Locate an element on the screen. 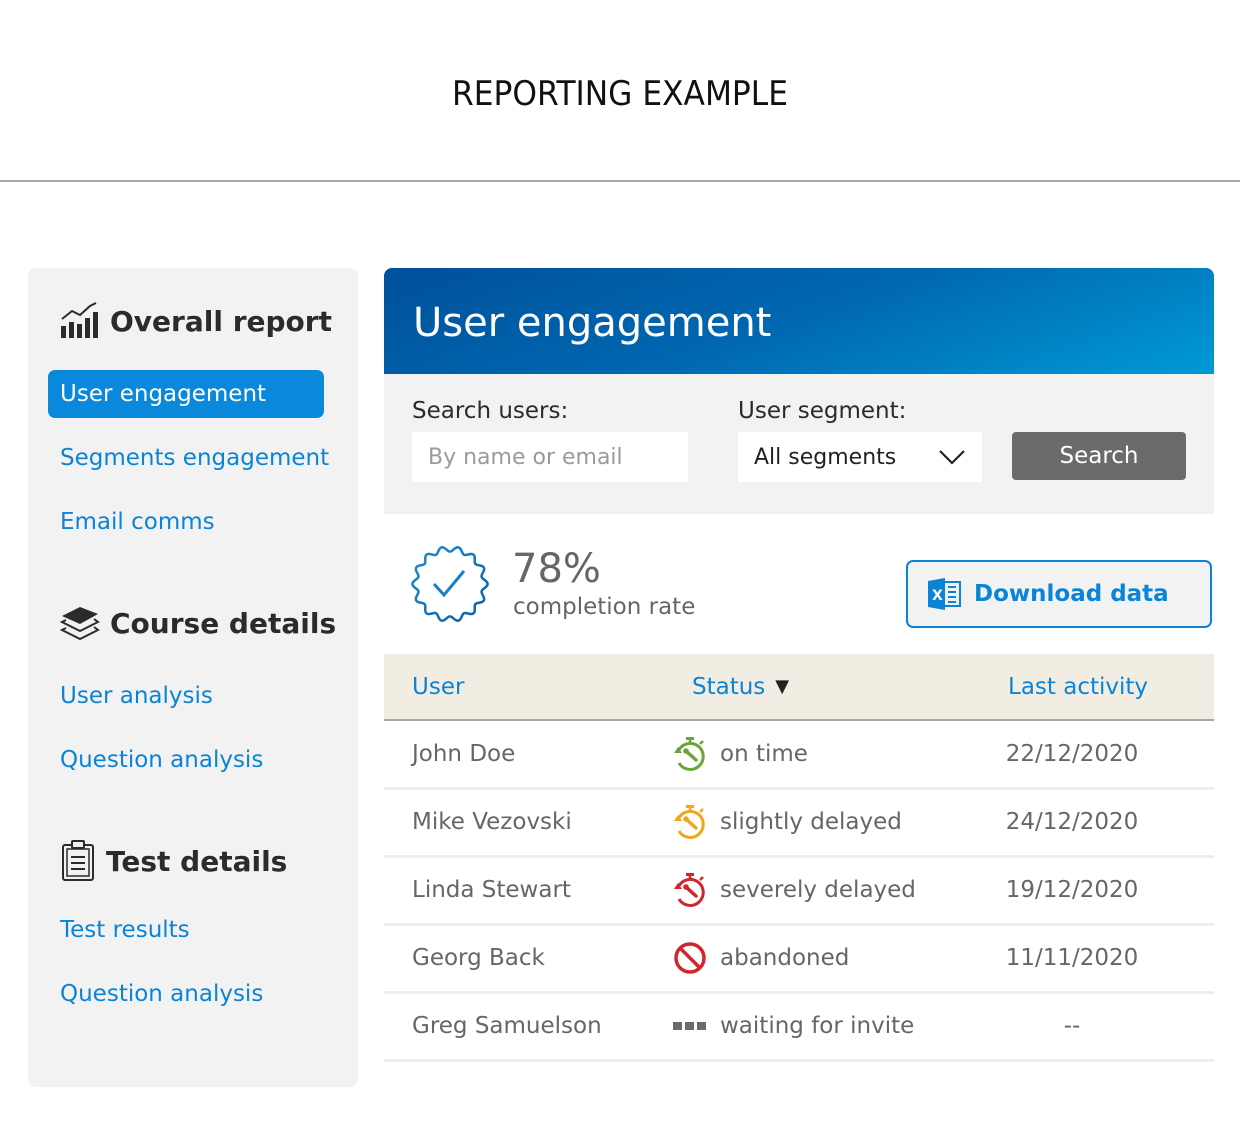 This screenshot has width=1240, height=1126. sidebar-section-title: Test details is located at coordinates (197, 861).